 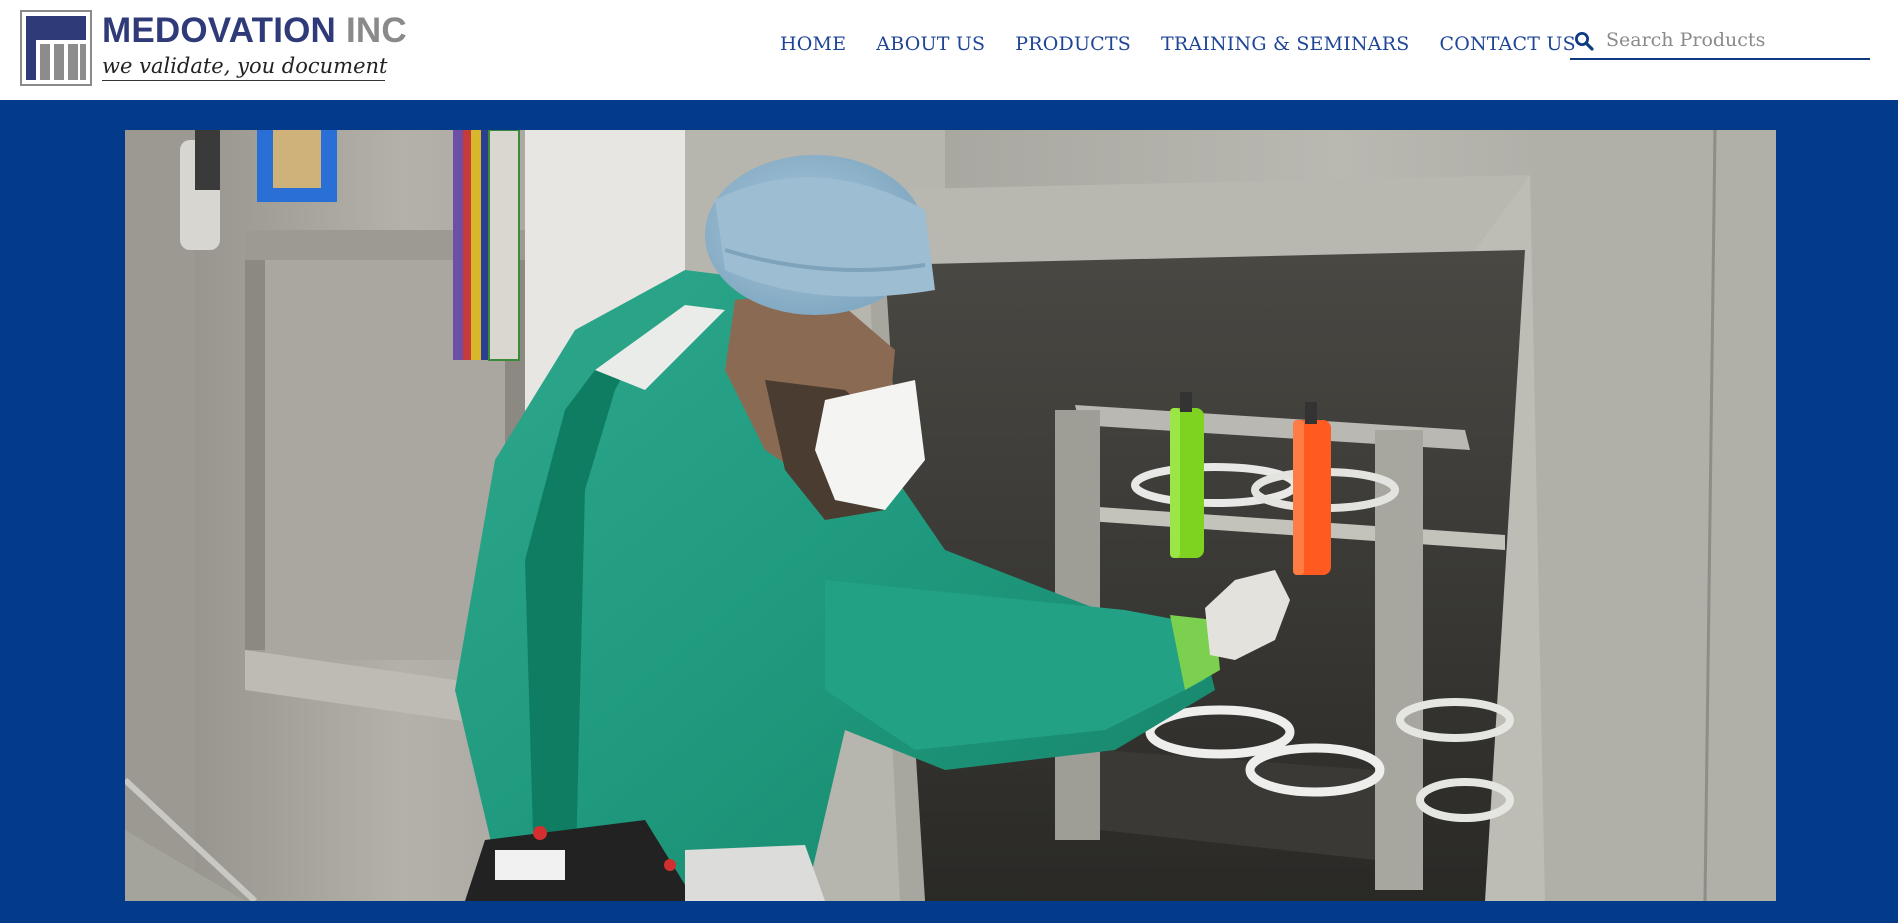 I want to click on nav-contact-us: CONTACT US, so click(x=1507, y=44).